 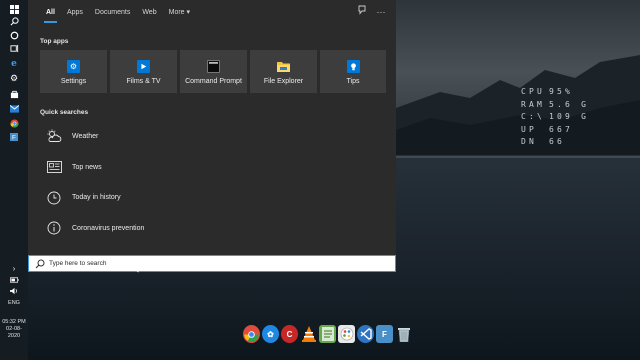 I want to click on svg-text: F, so click(x=14, y=137).